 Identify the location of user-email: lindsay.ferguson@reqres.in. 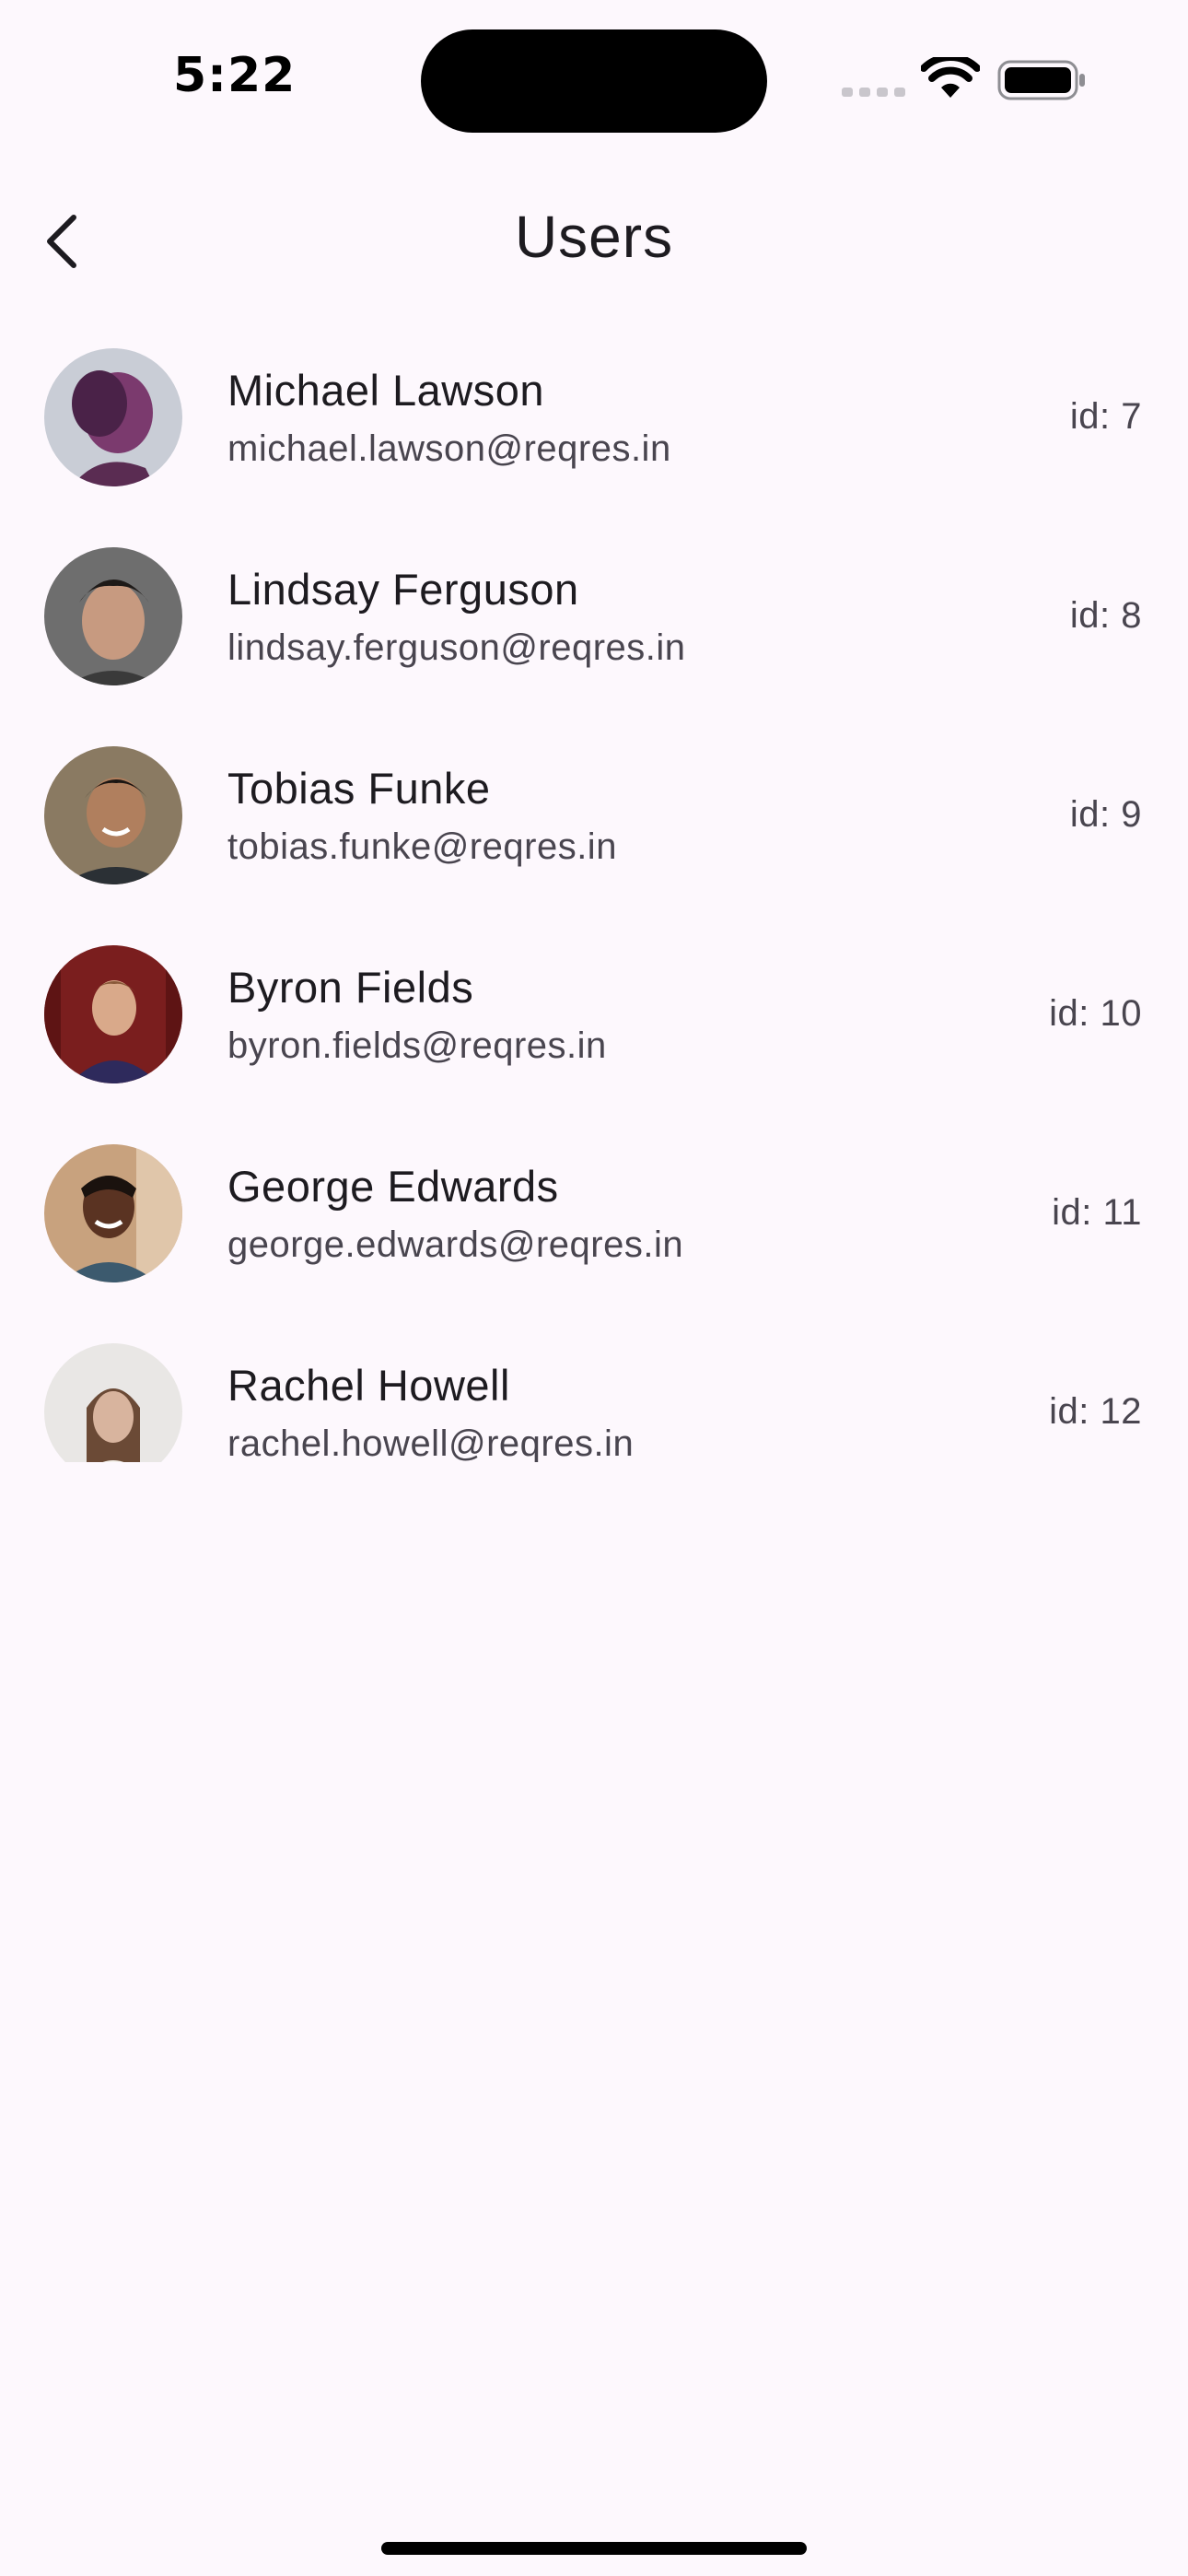
(456, 647).